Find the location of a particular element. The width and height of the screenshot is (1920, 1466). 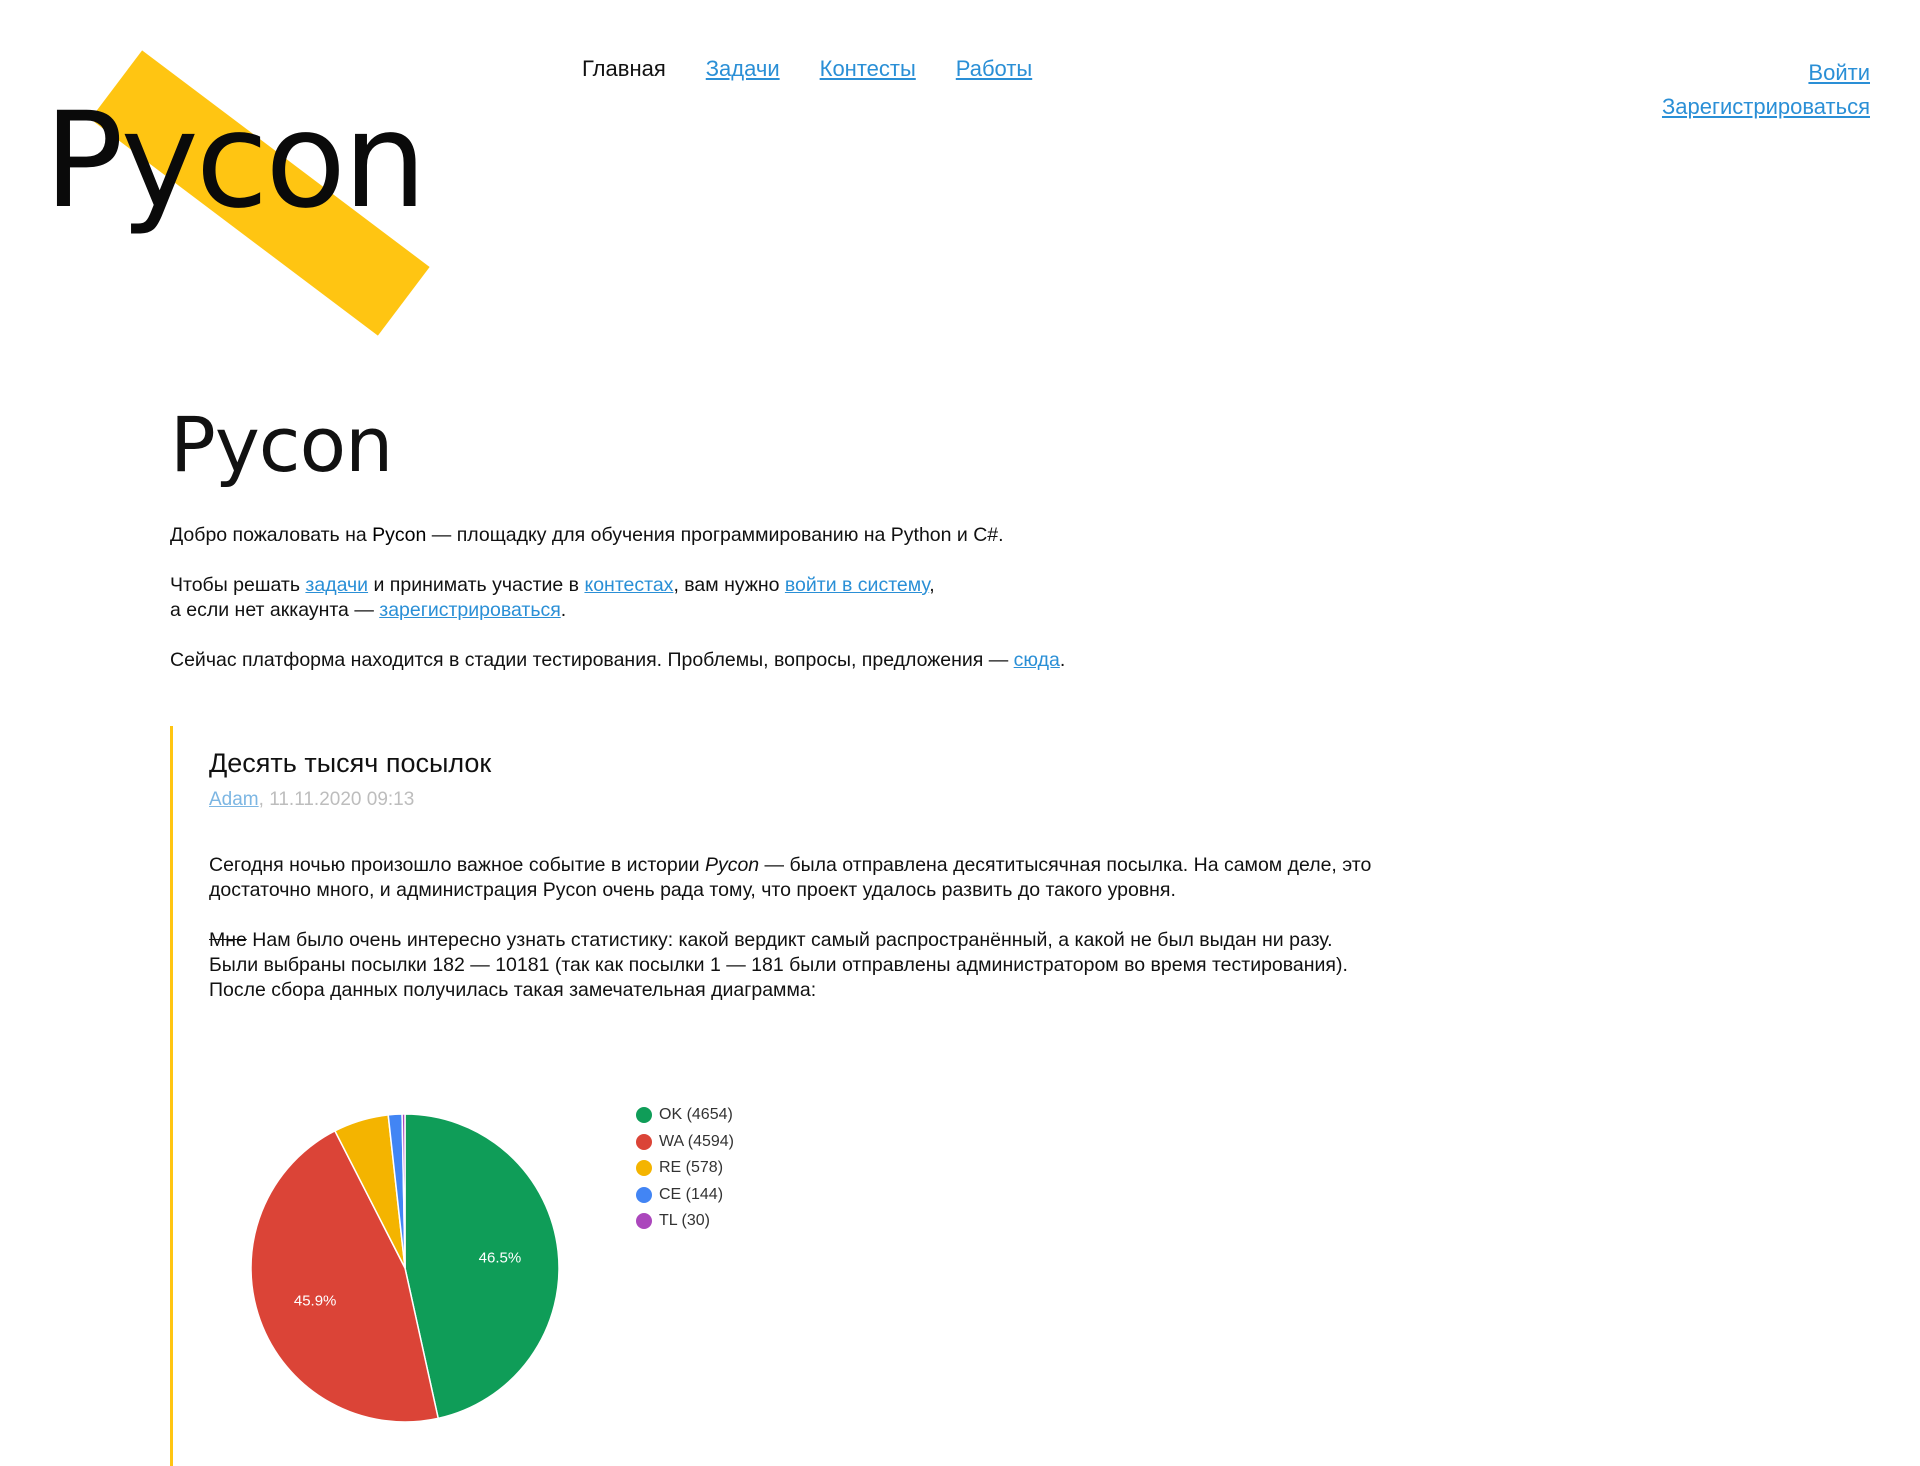

top-nav: Главная Задачи Контесты Работы is located at coordinates (807, 69).